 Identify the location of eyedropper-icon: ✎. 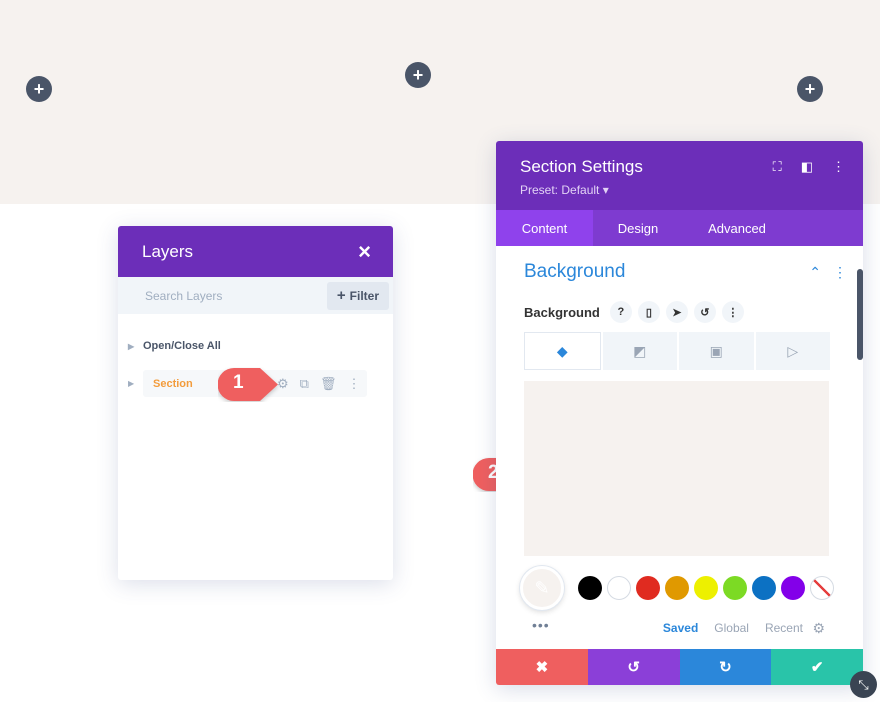
(542, 588).